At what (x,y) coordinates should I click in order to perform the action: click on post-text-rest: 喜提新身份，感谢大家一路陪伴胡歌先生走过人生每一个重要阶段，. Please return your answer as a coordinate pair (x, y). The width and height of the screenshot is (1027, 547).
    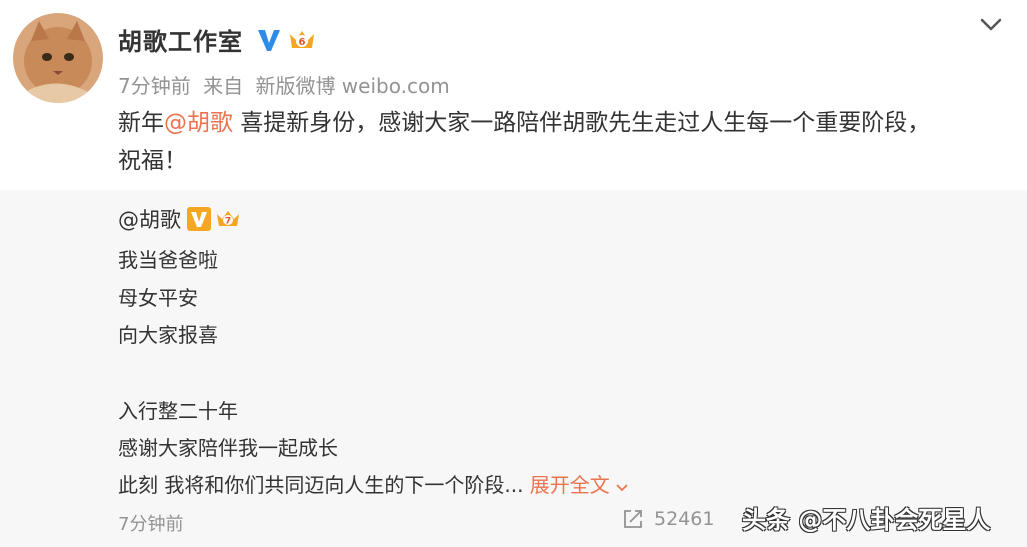
    Looking at the image, I should click on (582, 123).